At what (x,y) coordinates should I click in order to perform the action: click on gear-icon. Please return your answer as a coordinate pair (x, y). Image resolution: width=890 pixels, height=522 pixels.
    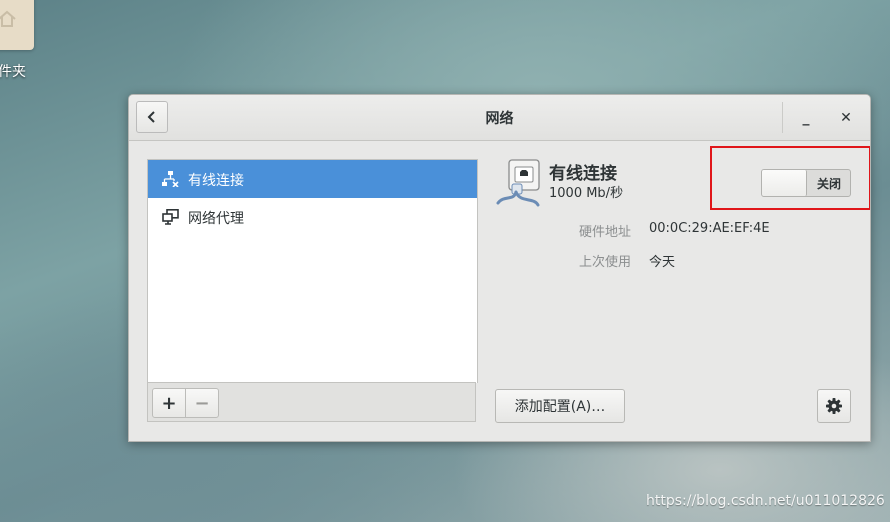
    Looking at the image, I should click on (834, 406).